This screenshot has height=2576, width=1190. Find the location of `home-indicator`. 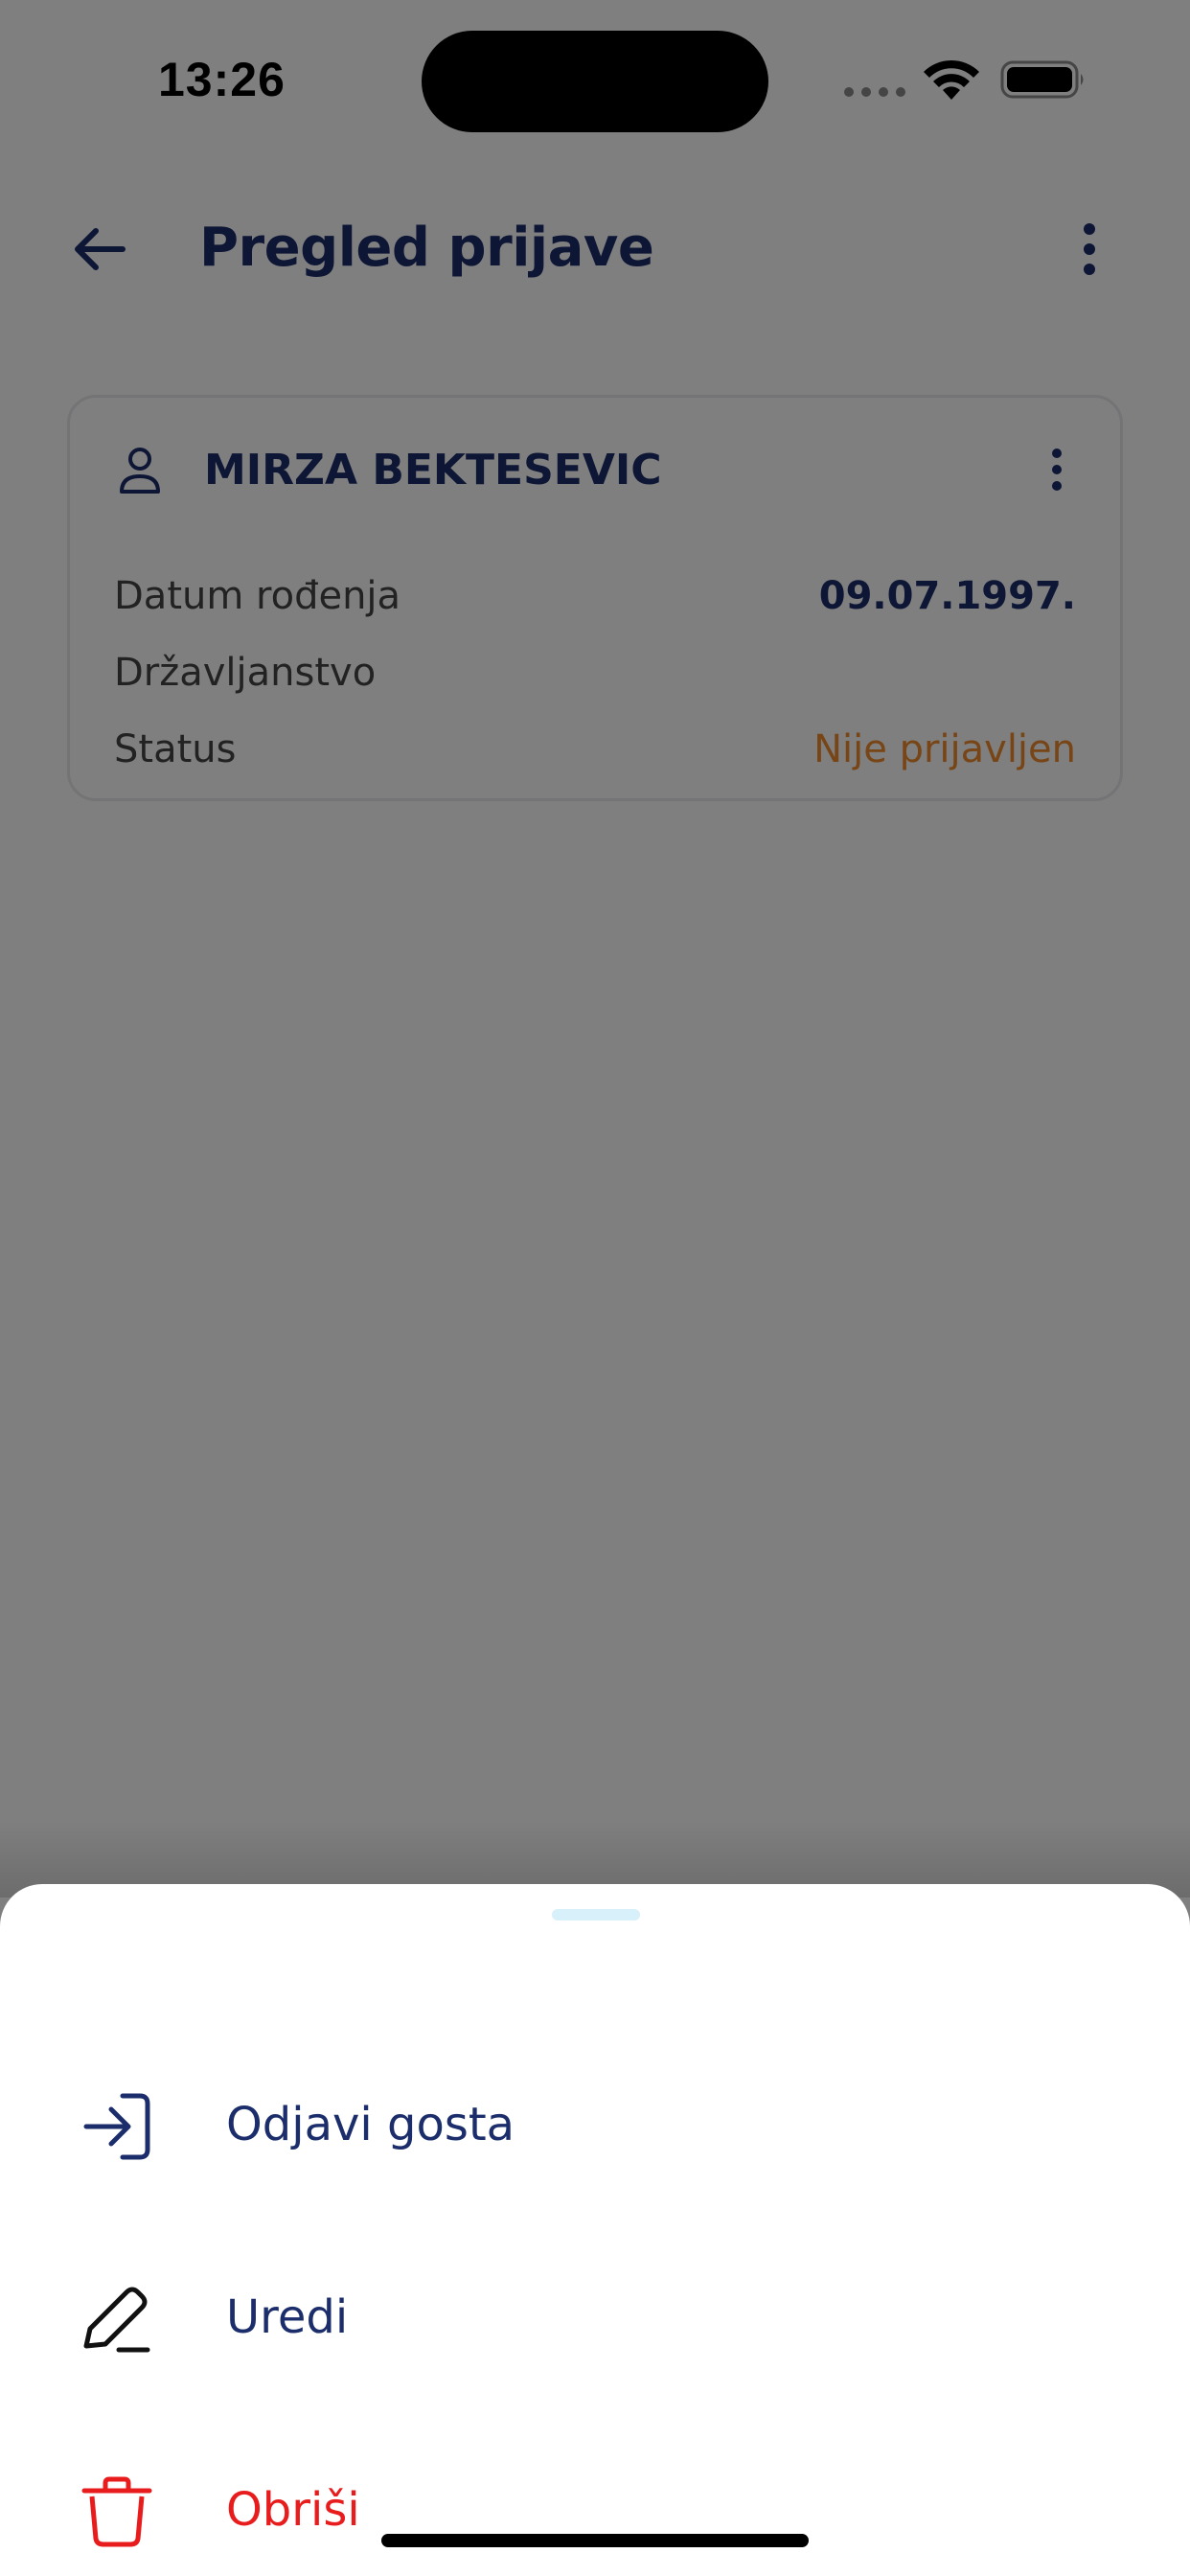

home-indicator is located at coordinates (595, 2540).